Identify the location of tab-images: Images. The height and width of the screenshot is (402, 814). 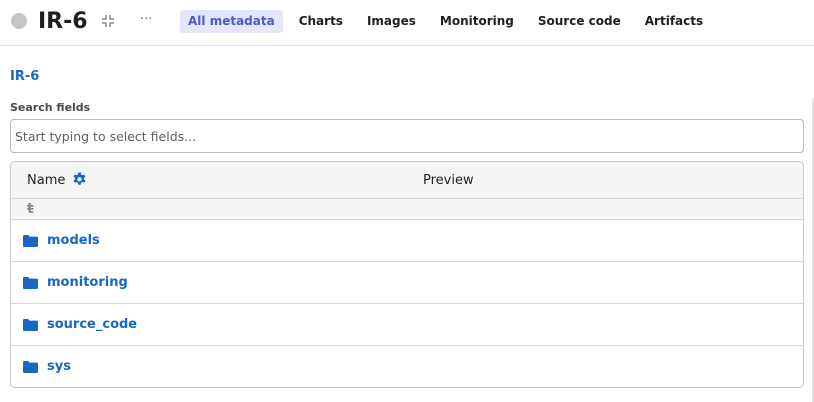
(391, 21).